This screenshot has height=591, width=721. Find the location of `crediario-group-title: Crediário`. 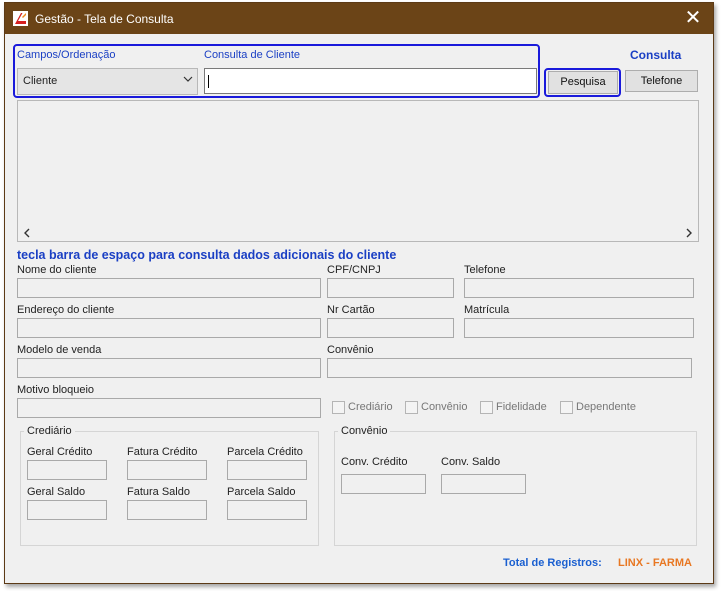

crediario-group-title: Crediário is located at coordinates (49, 431).